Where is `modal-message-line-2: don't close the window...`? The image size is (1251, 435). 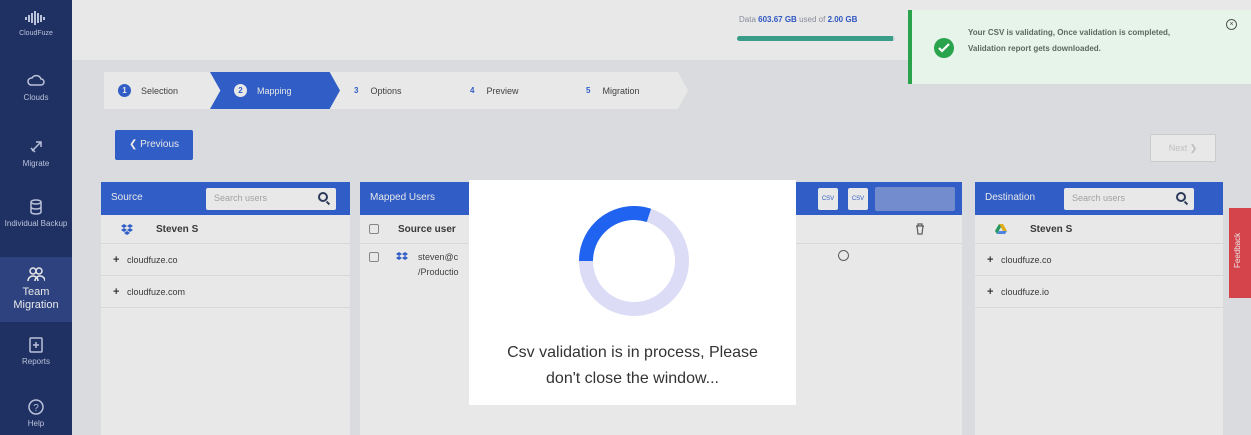 modal-message-line-2: don't close the window... is located at coordinates (632, 378).